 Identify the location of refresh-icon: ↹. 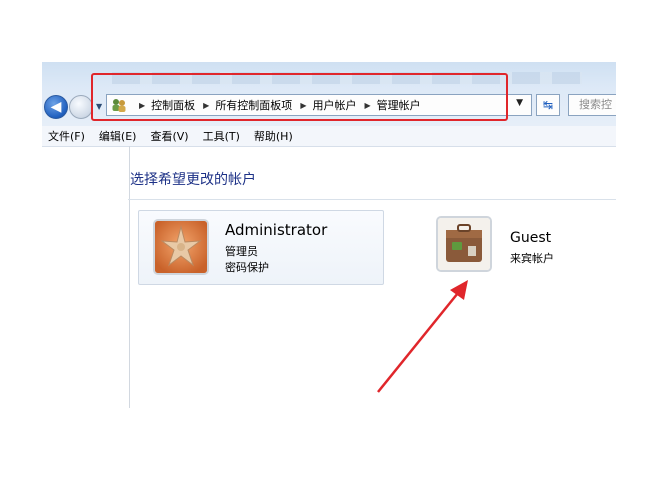
(548, 105).